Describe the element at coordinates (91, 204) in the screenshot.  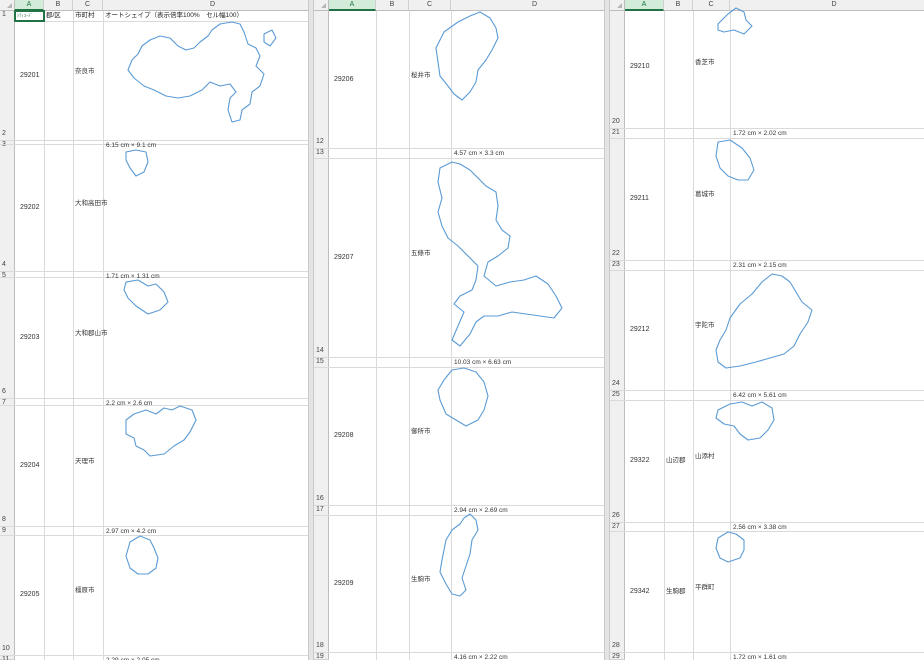
I see `city-name-cell: 大和高田市` at that location.